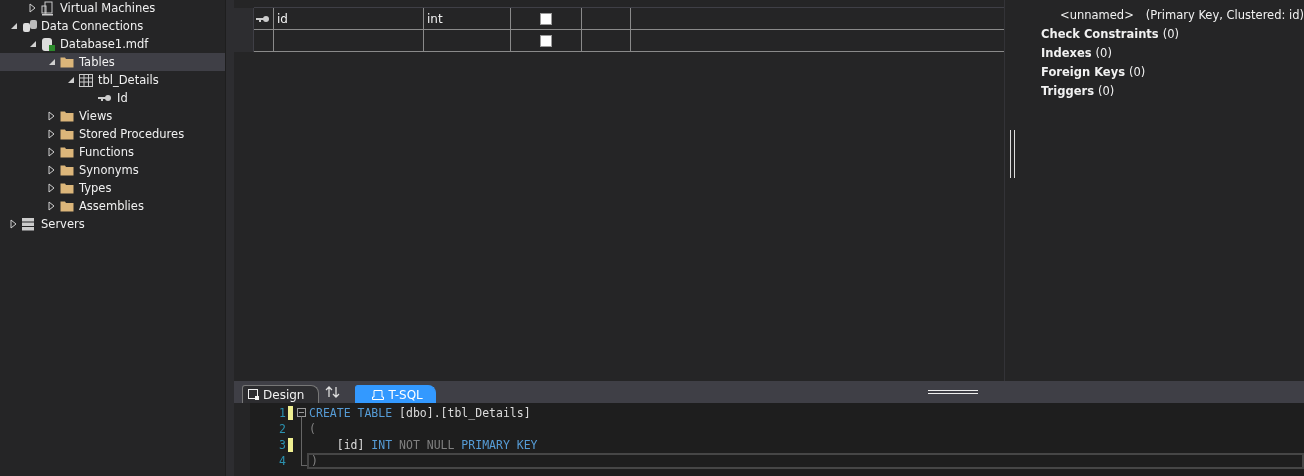  What do you see at coordinates (112, 224) in the screenshot?
I see `tree-item: Servers` at bounding box center [112, 224].